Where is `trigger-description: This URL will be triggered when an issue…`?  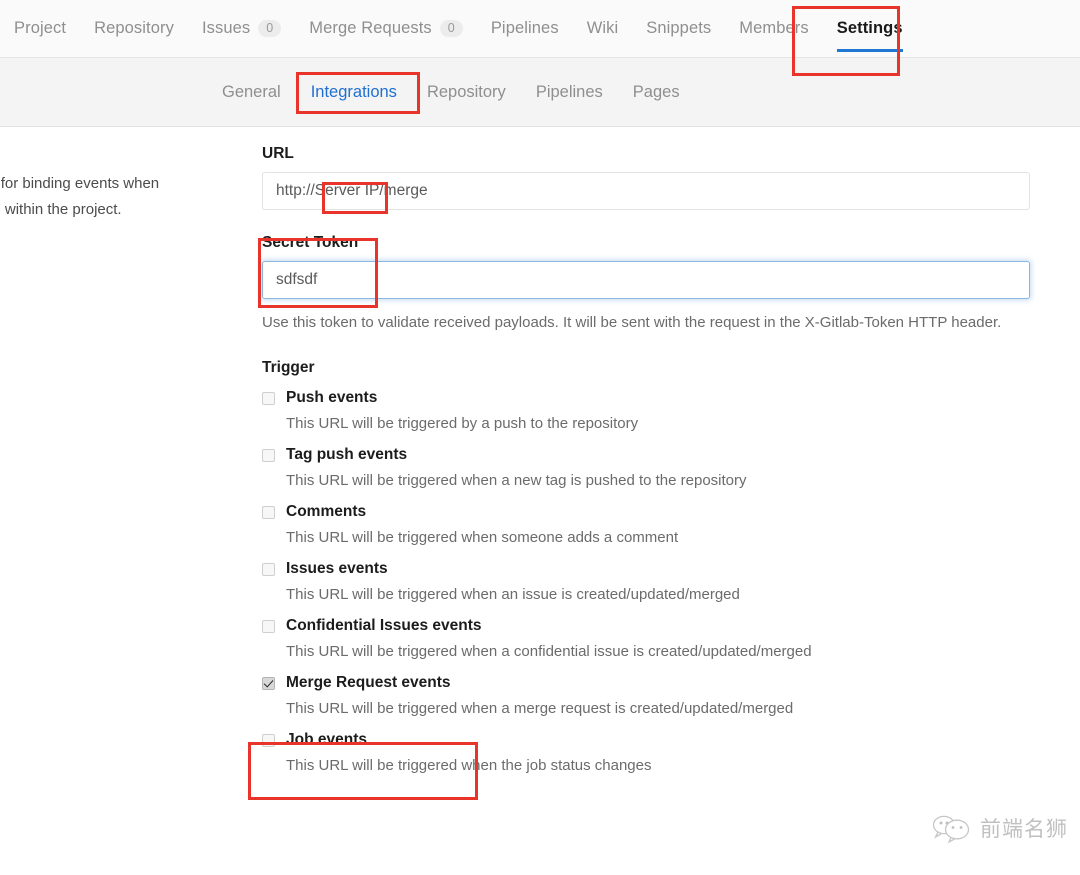 trigger-description: This URL will be triggered when an issue… is located at coordinates (513, 594).